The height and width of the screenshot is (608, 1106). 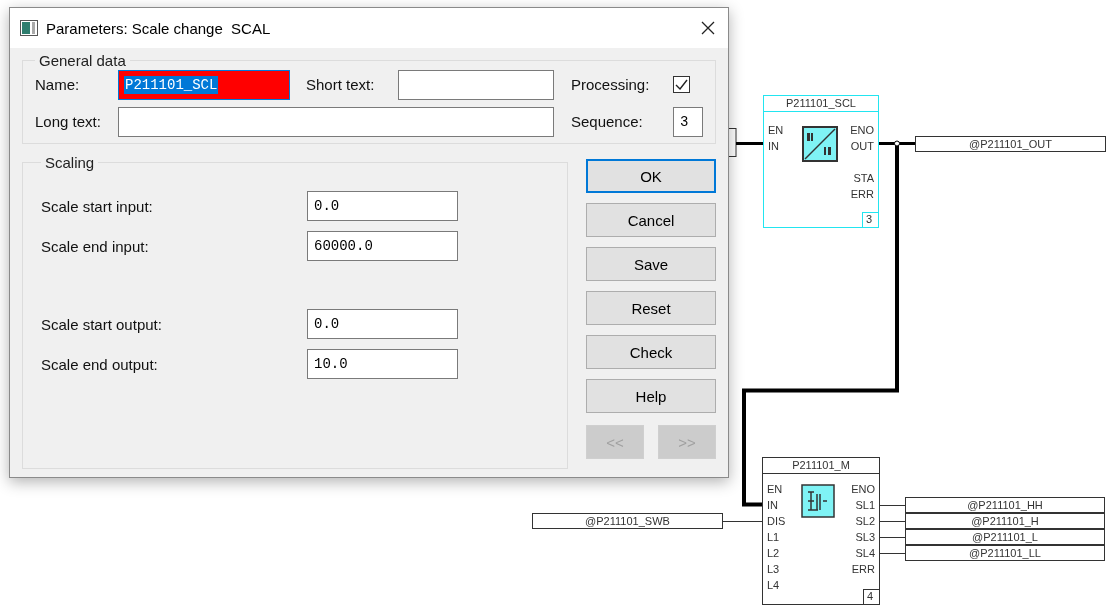 What do you see at coordinates (821, 104) in the screenshot?
I see `block-title: P211101_SCL` at bounding box center [821, 104].